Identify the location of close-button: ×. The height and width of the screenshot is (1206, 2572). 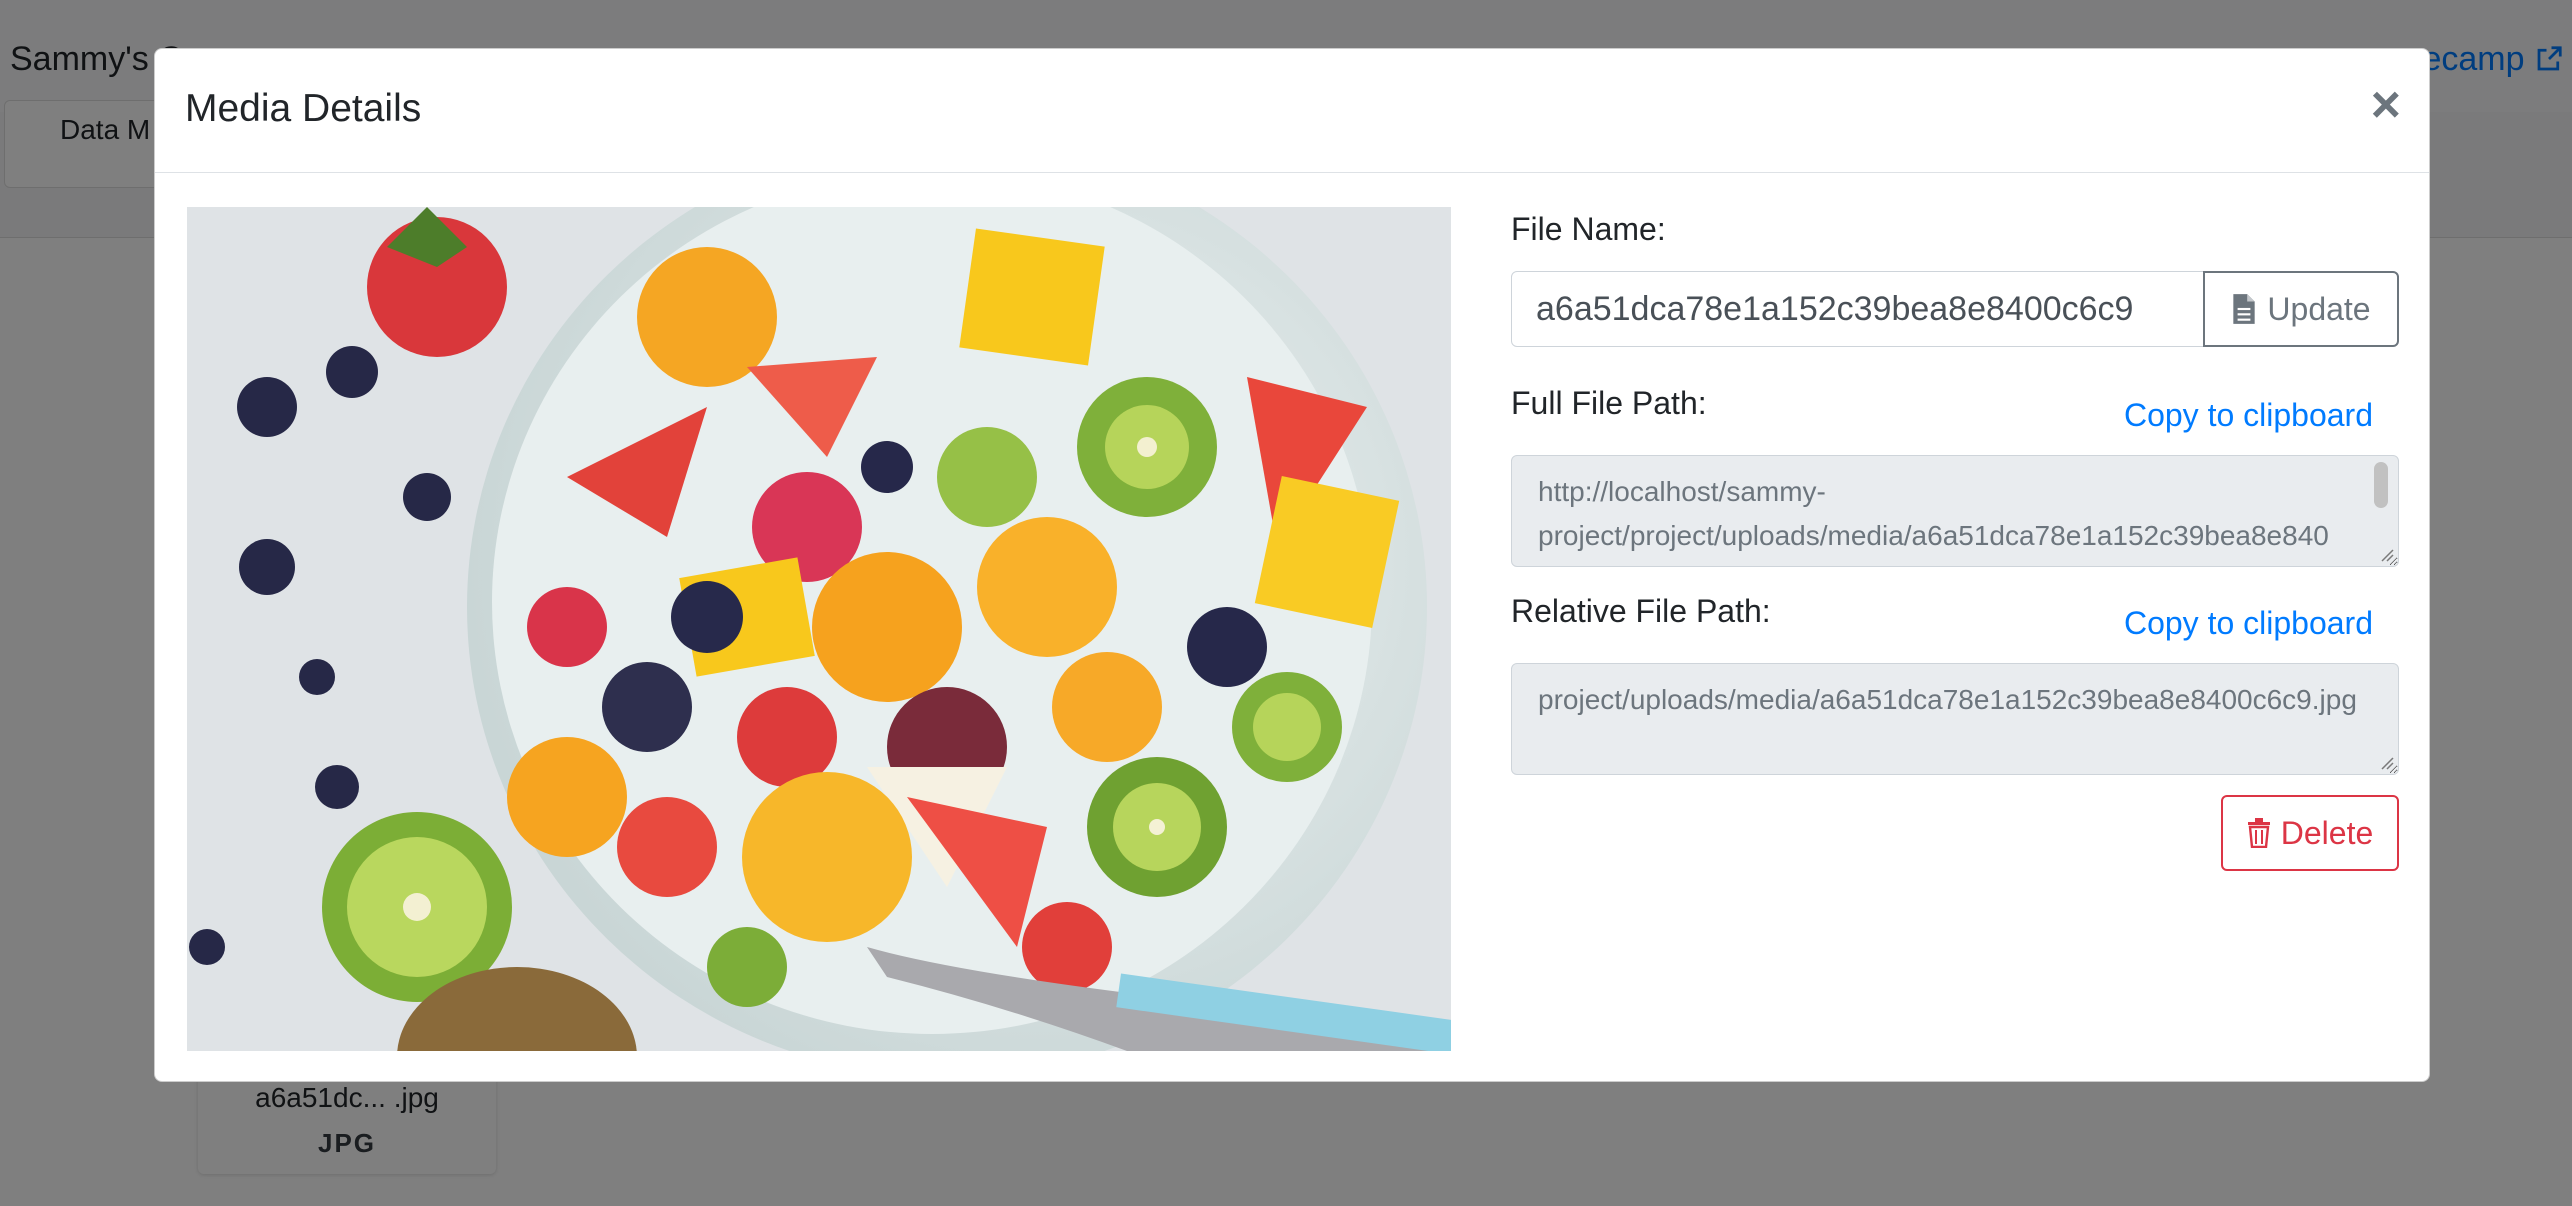
(2386, 105).